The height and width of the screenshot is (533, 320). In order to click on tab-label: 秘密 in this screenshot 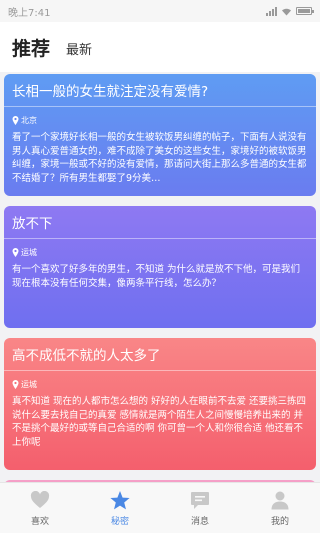, I will do `click(119, 522)`.